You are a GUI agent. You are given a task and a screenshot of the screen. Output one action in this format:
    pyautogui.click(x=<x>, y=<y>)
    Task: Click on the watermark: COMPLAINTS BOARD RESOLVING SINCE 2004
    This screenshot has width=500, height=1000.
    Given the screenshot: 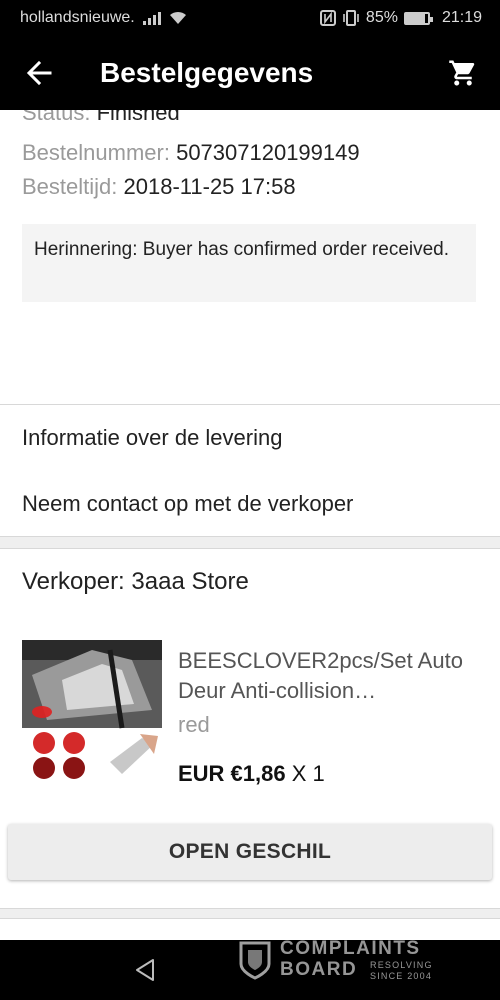 What is the action you would take?
    pyautogui.click(x=348, y=960)
    